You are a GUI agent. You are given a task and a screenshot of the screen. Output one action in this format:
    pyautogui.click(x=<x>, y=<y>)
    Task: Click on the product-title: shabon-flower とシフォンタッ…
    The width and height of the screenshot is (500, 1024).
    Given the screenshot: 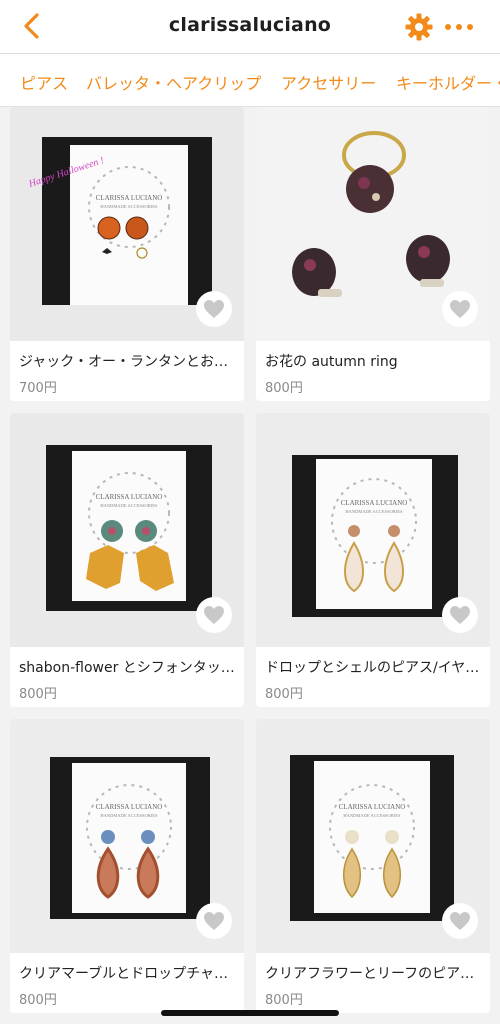 What is the action you would take?
    pyautogui.click(x=127, y=668)
    